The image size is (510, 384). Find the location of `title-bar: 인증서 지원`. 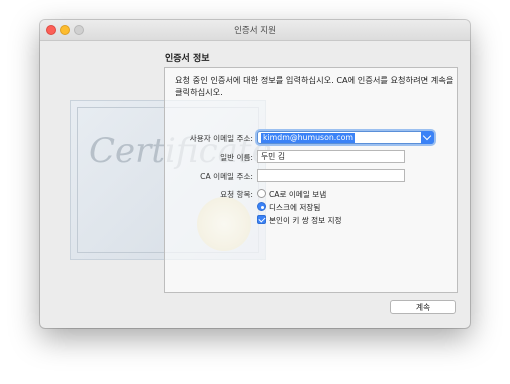

title-bar: 인증서 지원 is located at coordinates (255, 30).